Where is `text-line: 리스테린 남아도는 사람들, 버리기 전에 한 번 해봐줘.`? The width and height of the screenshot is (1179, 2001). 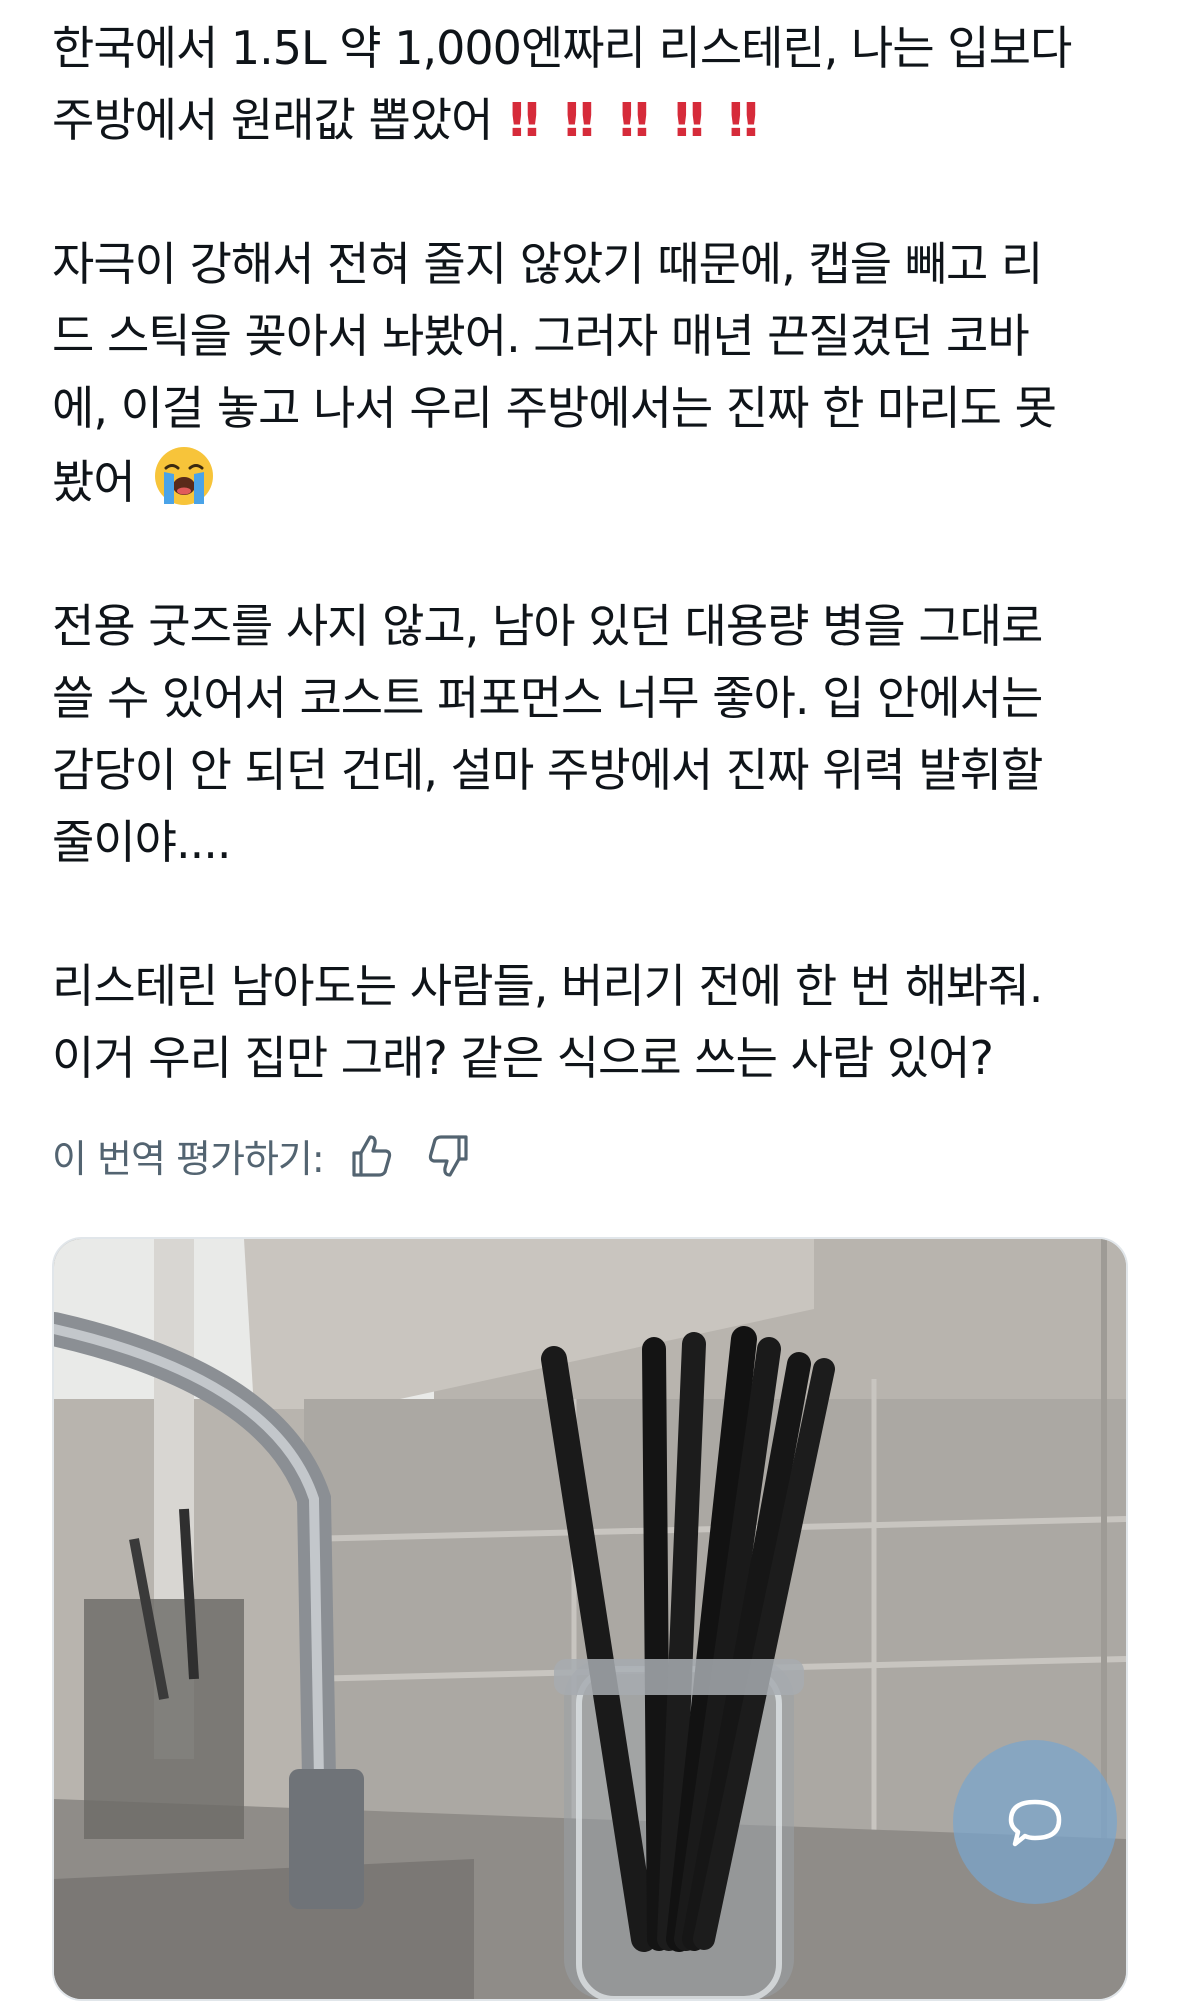
text-line: 리스테린 남아도는 사람들, 버리기 전에 한 번 해봐줘. is located at coordinates (547, 986).